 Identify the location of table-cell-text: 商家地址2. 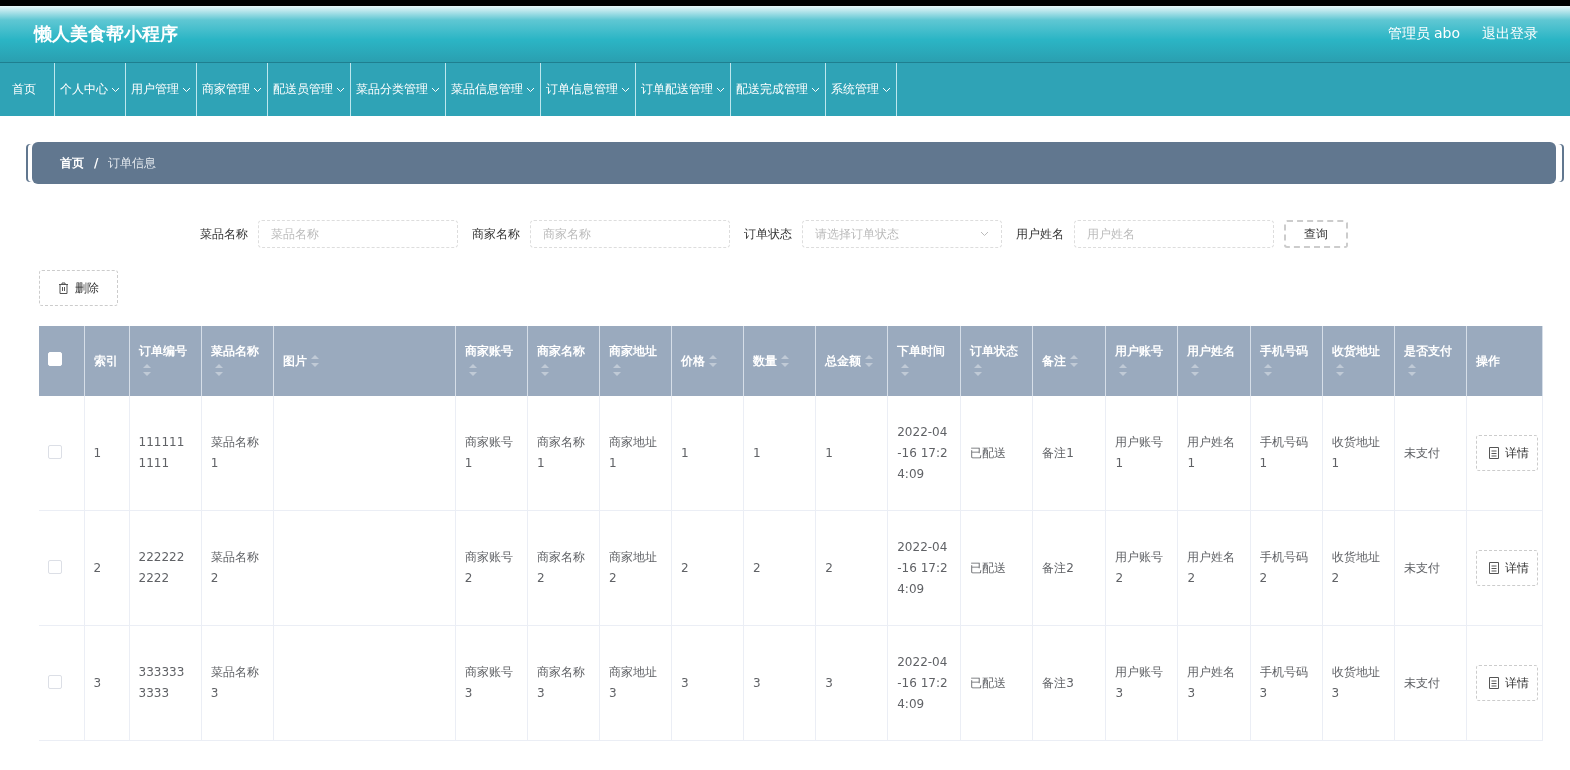
(633, 568).